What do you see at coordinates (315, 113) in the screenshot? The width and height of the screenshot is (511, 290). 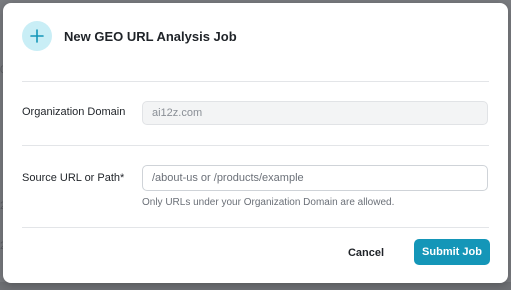 I see `org-domain-field: ai12z.com` at bounding box center [315, 113].